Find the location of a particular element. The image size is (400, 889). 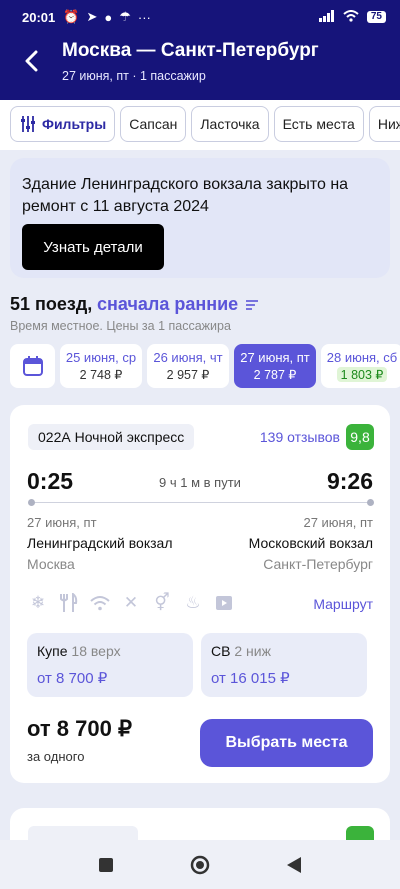

toilet-icon: ♨ is located at coordinates (193, 602).